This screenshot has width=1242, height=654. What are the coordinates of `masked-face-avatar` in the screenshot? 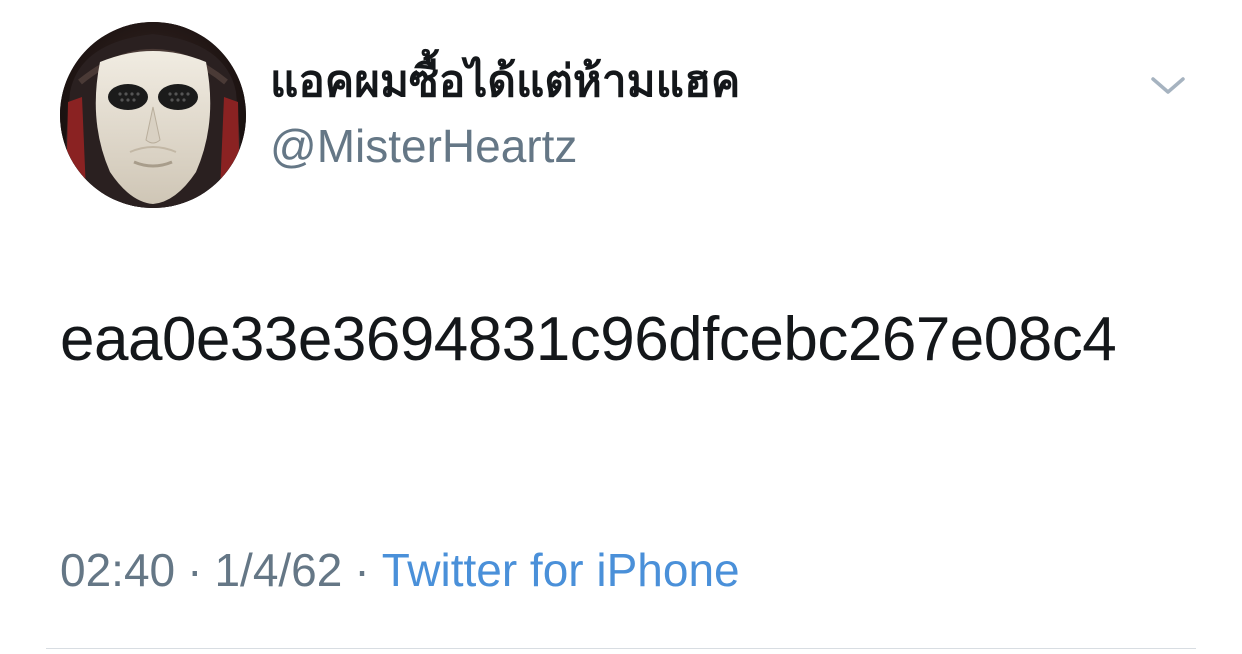 It's located at (153, 115).